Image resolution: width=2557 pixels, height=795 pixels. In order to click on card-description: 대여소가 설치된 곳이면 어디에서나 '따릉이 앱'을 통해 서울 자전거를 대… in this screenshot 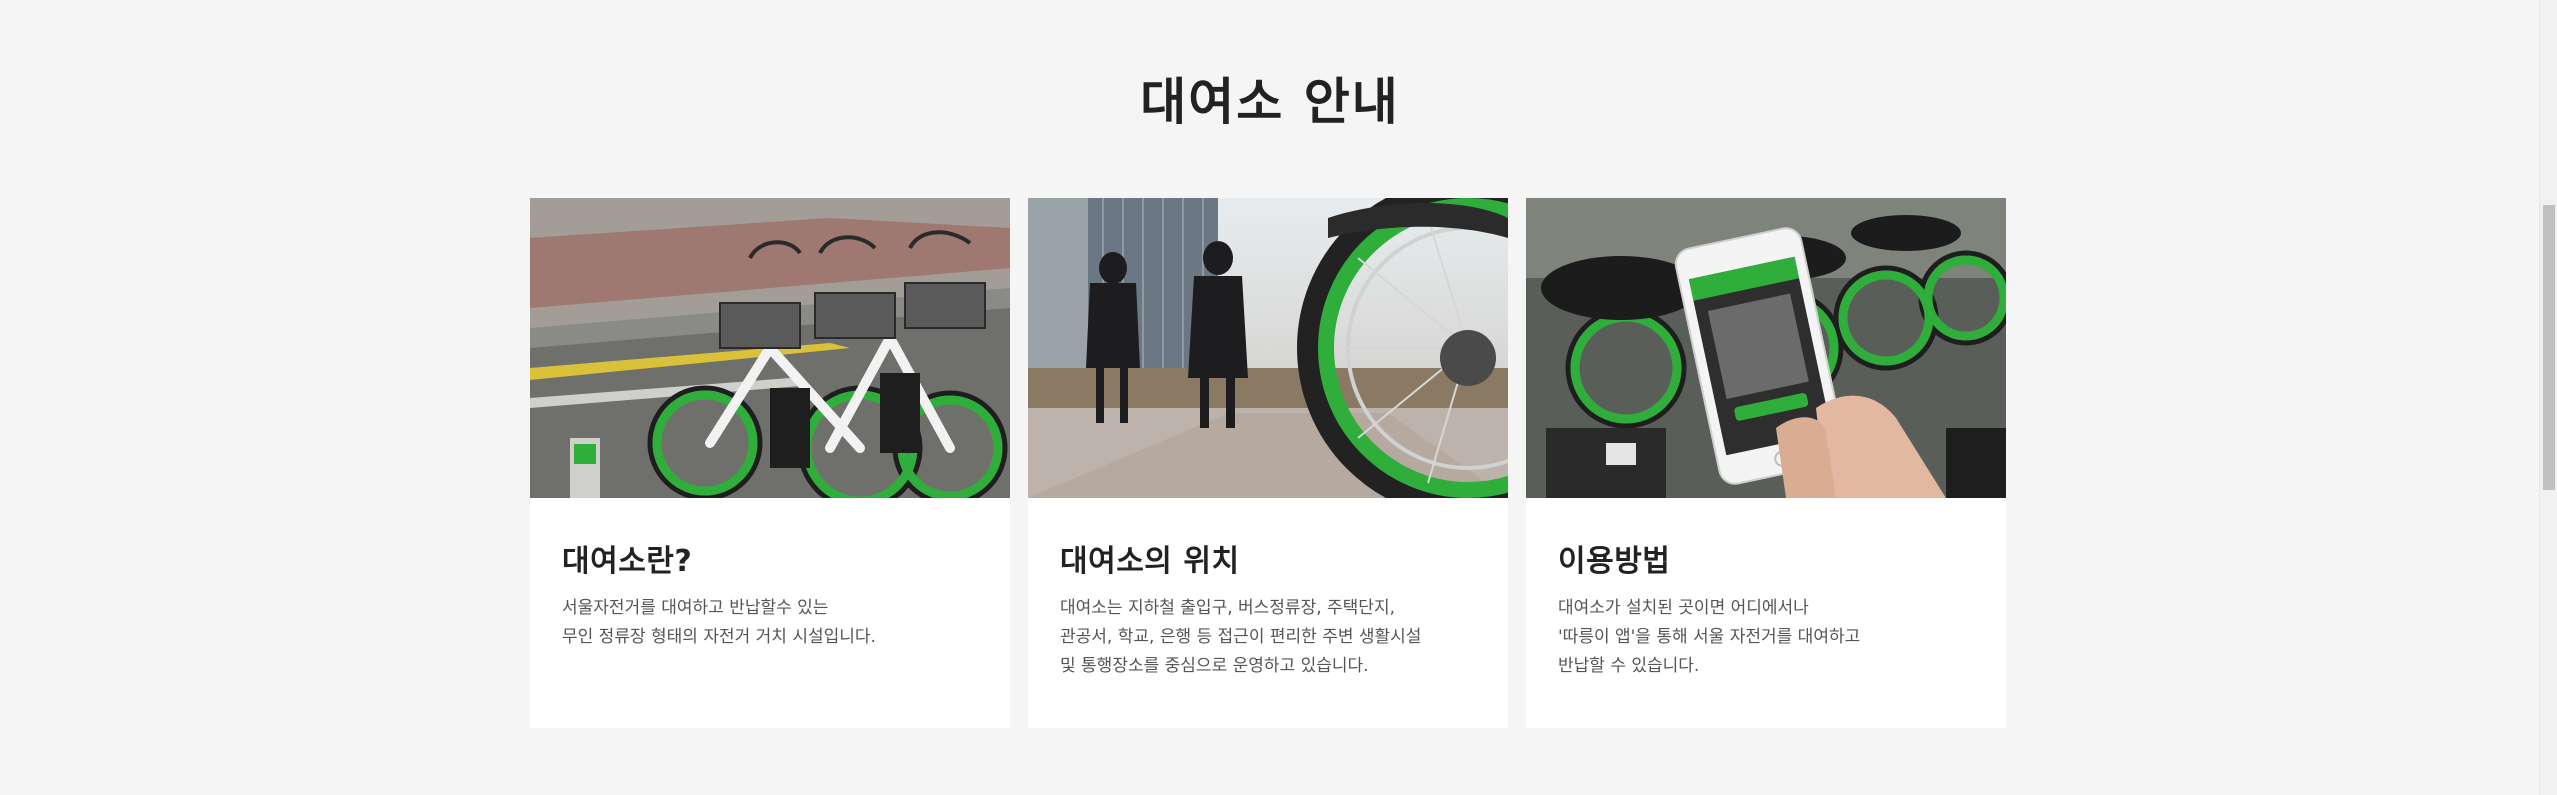, I will do `click(1709, 637)`.